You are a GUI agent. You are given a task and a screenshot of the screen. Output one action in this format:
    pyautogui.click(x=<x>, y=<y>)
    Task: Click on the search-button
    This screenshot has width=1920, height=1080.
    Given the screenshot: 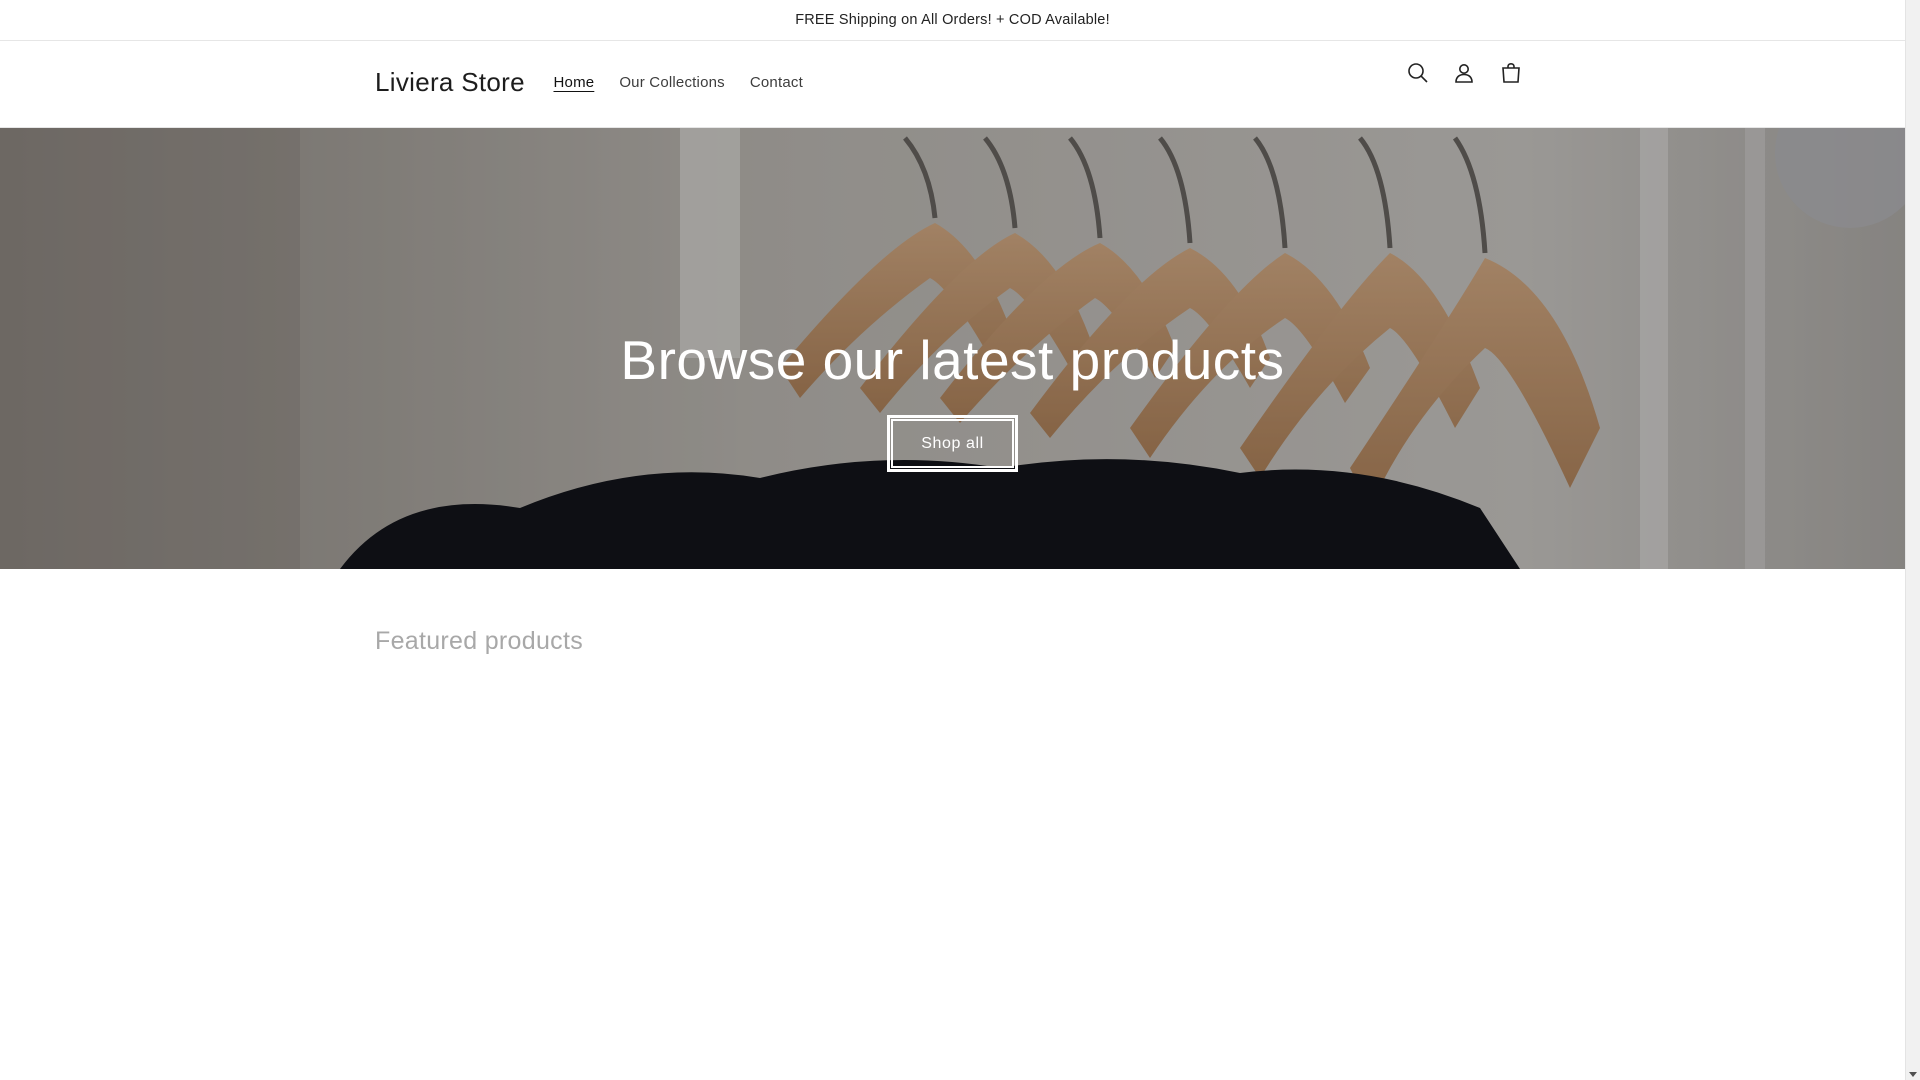 What is the action you would take?
    pyautogui.click(x=1418, y=73)
    